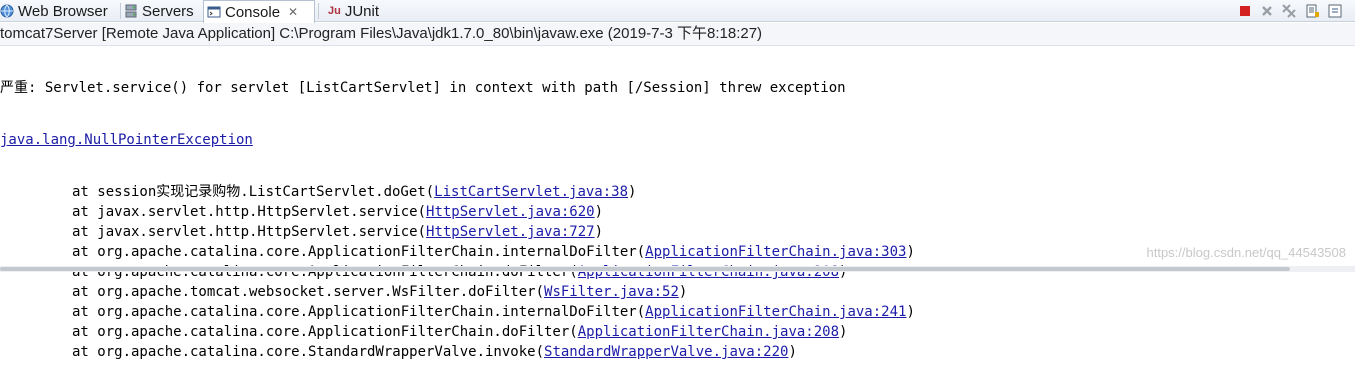 The image size is (1355, 378). I want to click on tab-console: Console ✕, so click(259, 11).